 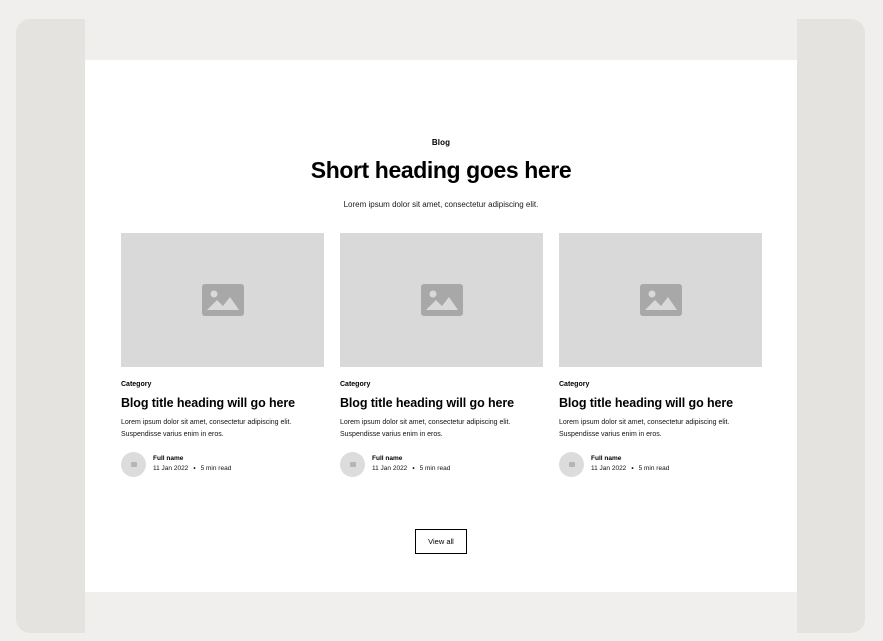 What do you see at coordinates (441, 142) in the screenshot?
I see `section-eyebrow: Blog` at bounding box center [441, 142].